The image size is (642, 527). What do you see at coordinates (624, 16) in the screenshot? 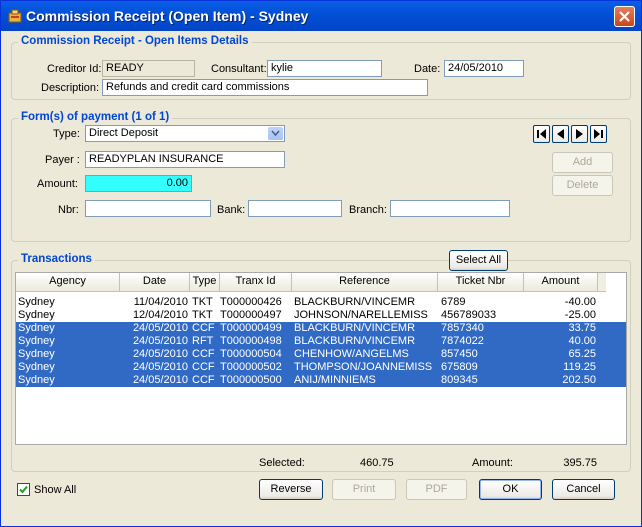
I see `close-button` at bounding box center [624, 16].